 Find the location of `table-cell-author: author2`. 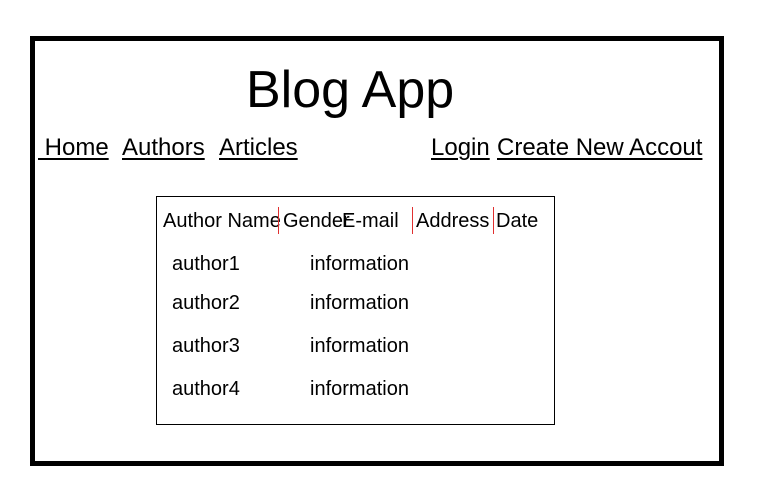

table-cell-author: author2 is located at coordinates (206, 303).